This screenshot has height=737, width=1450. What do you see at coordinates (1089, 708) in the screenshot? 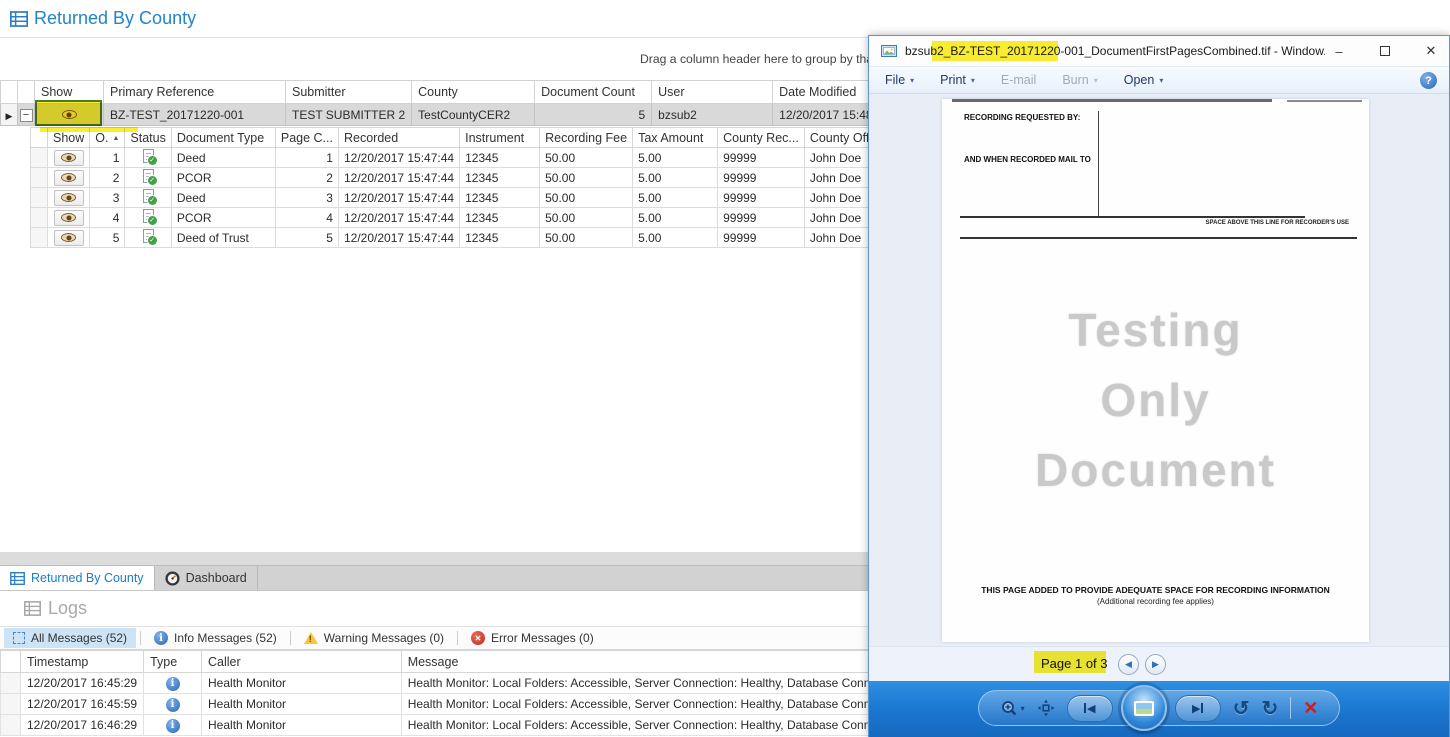
I see `previous-image-button: ◀` at bounding box center [1089, 708].